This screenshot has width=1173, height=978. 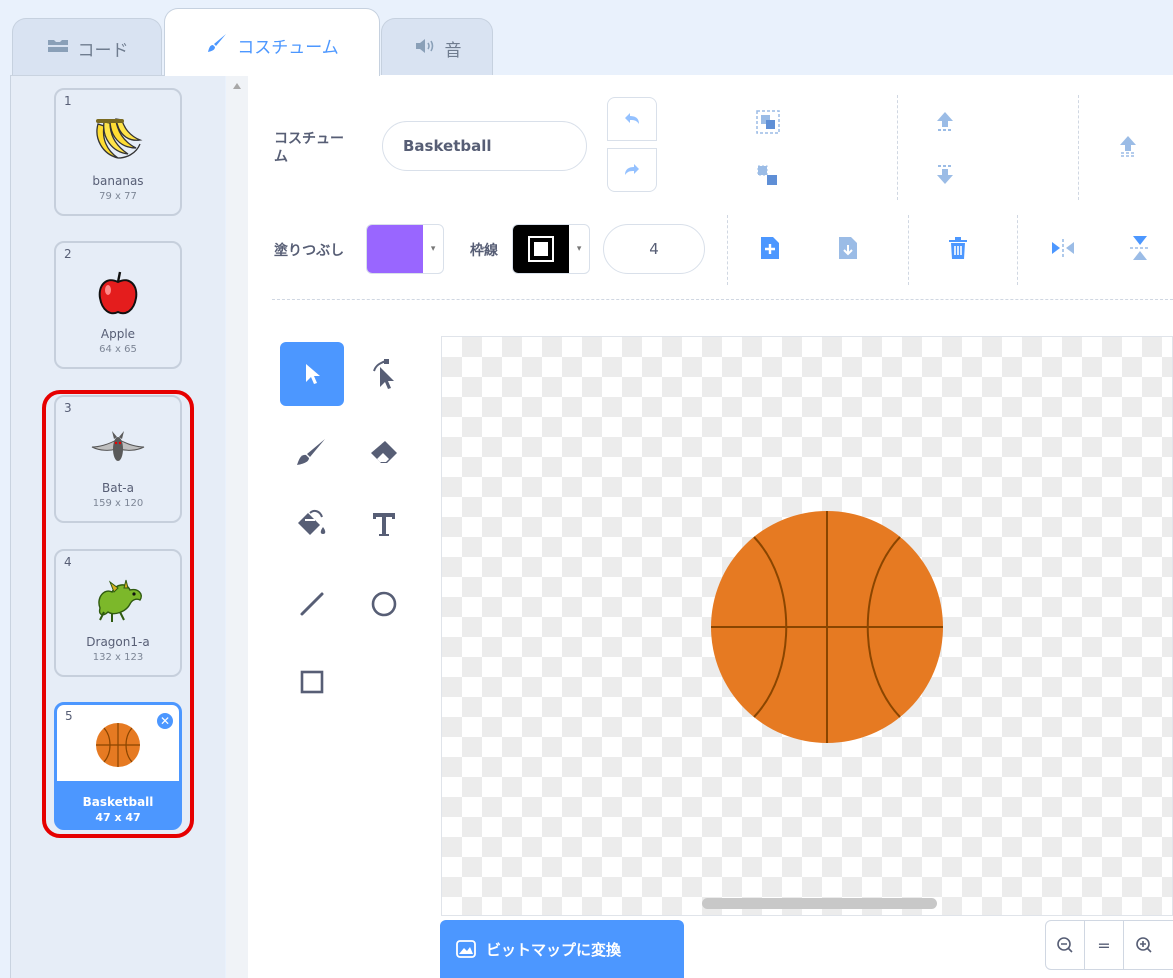 What do you see at coordinates (453, 51) in the screenshot?
I see `tab-sound-label: 音` at bounding box center [453, 51].